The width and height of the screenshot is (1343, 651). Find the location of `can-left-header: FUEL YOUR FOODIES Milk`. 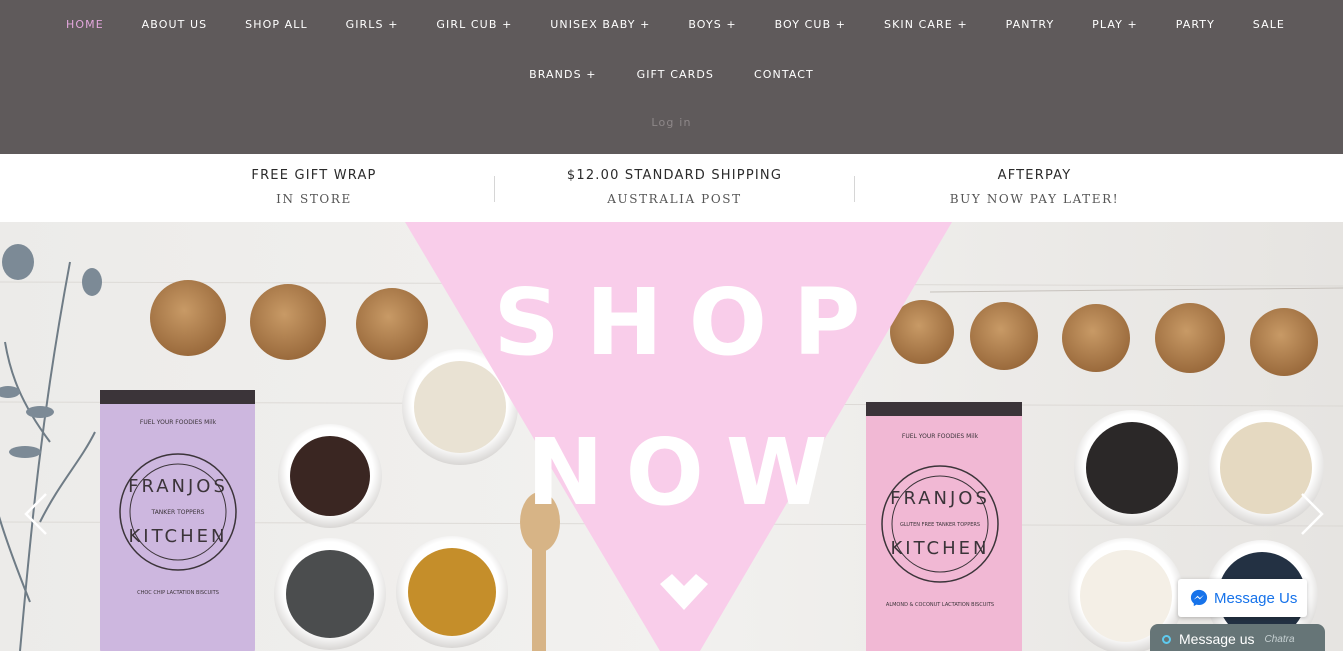

can-left-header: FUEL YOUR FOODIES Milk is located at coordinates (178, 422).